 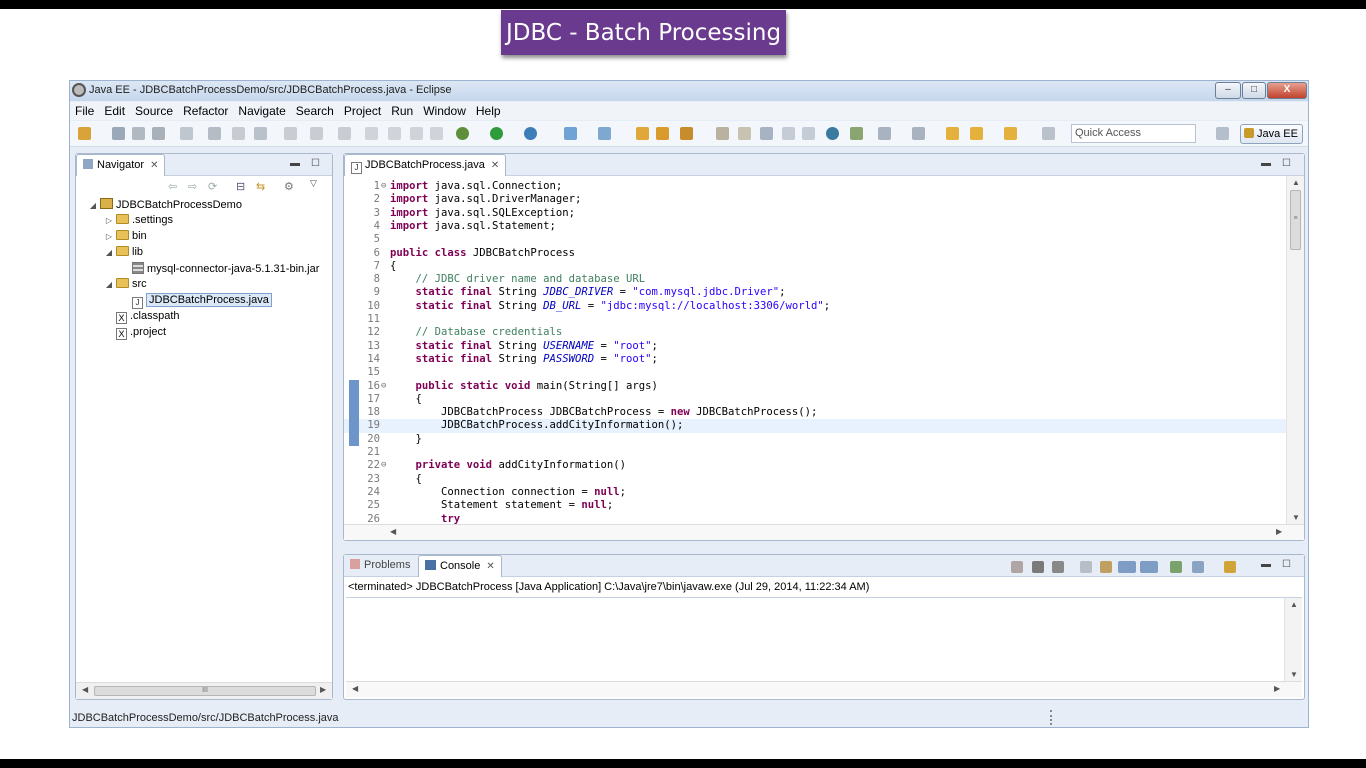 I want to click on menu-file: File, so click(x=84, y=110).